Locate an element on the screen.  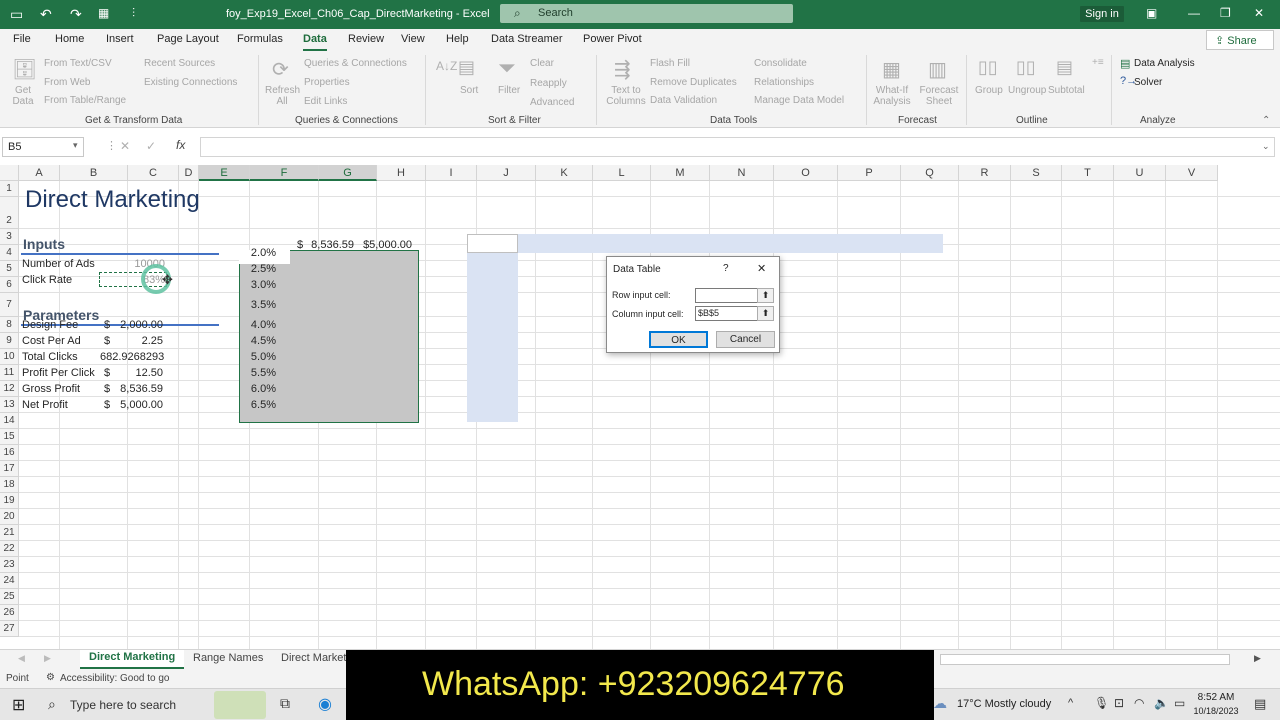
row-header-24: 24 is located at coordinates (9, 581).